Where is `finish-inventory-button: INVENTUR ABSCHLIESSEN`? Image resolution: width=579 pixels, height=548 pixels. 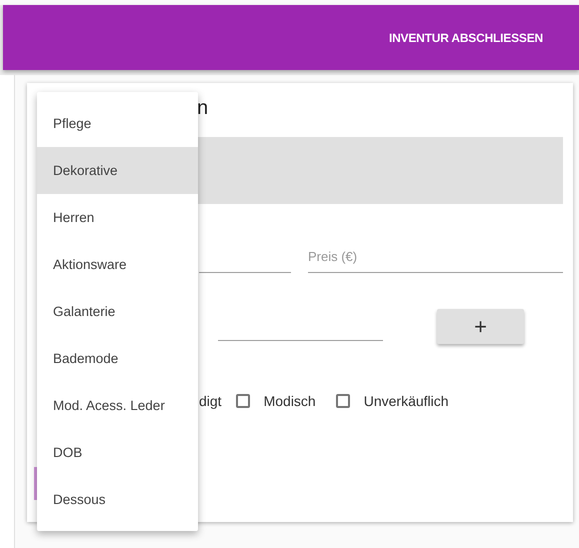
finish-inventory-button: INVENTUR ABSCHLIESSEN is located at coordinates (465, 37).